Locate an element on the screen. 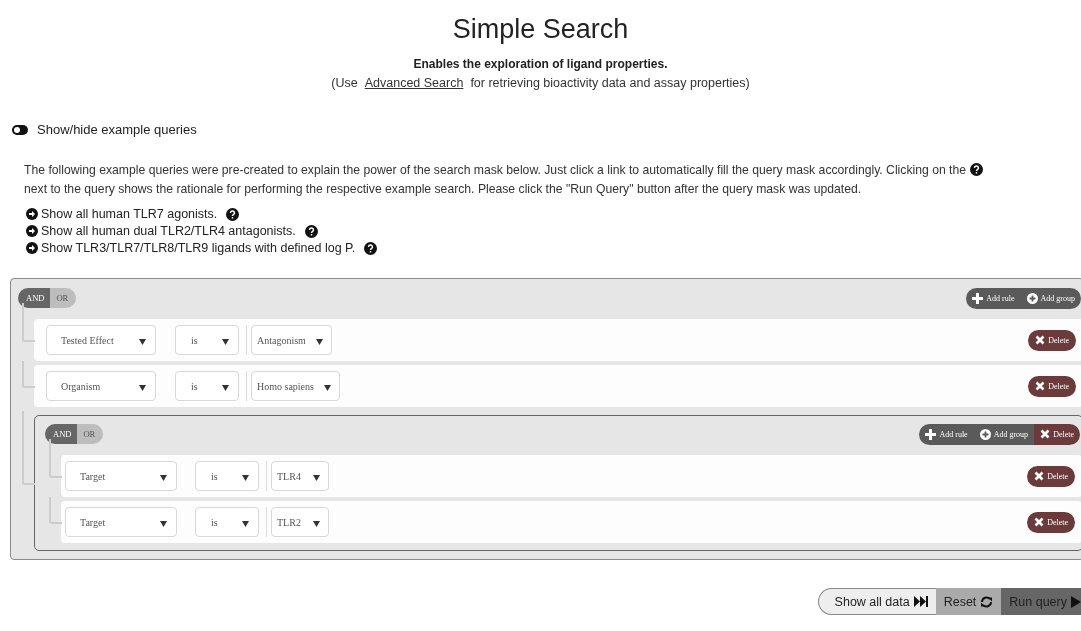 This screenshot has width=1081, height=631. value-select: TLR2 is located at coordinates (300, 522).